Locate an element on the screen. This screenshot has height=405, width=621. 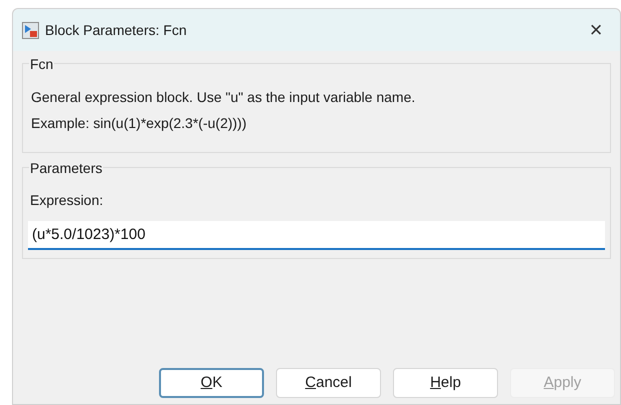
dialog-button: Cancel is located at coordinates (328, 383).